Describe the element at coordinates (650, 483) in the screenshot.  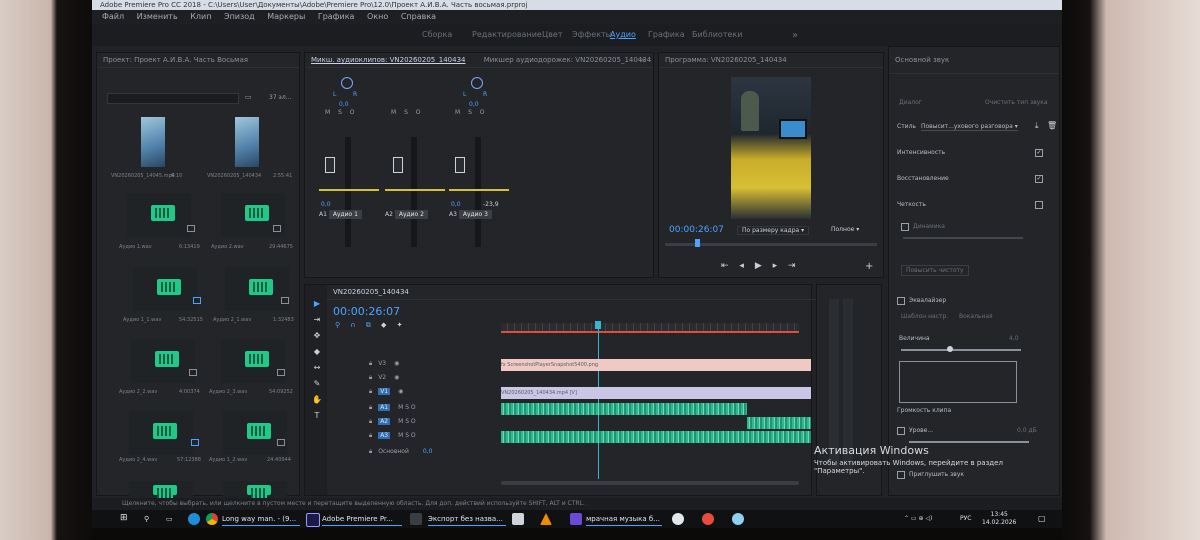
I see `timeline-scrollbar` at that location.